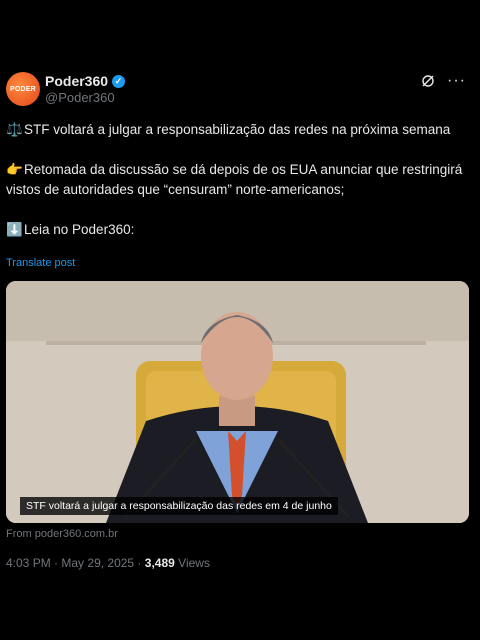 The height and width of the screenshot is (640, 480). I want to click on views-label: Views, so click(194, 563).